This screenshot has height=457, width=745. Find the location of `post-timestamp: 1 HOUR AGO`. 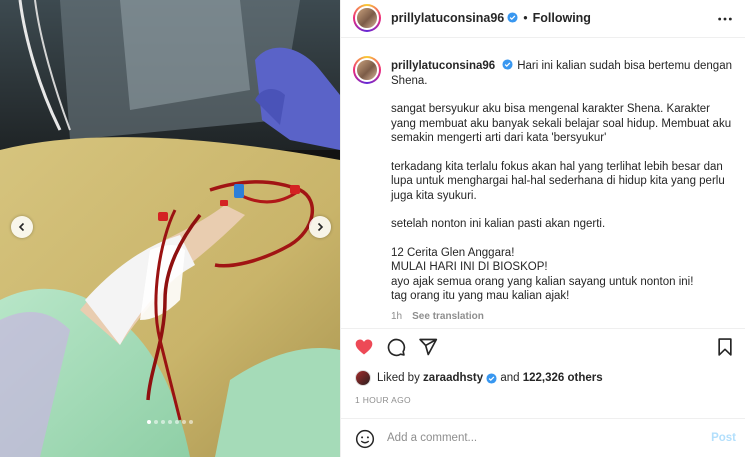

post-timestamp: 1 HOUR AGO is located at coordinates (383, 400).